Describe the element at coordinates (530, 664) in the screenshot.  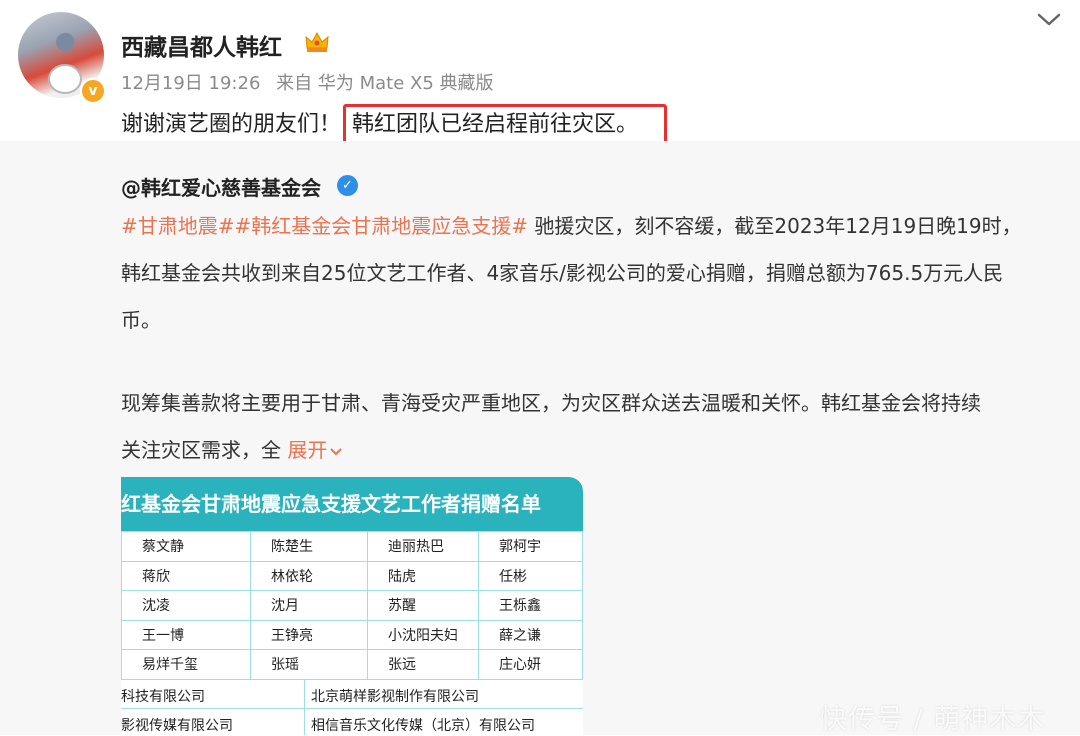
I see `table-cell: 庄心妍` at that location.